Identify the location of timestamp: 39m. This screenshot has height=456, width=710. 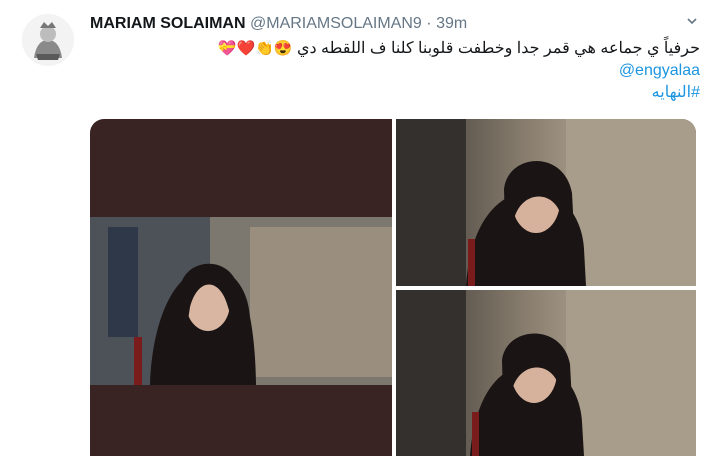
(451, 23).